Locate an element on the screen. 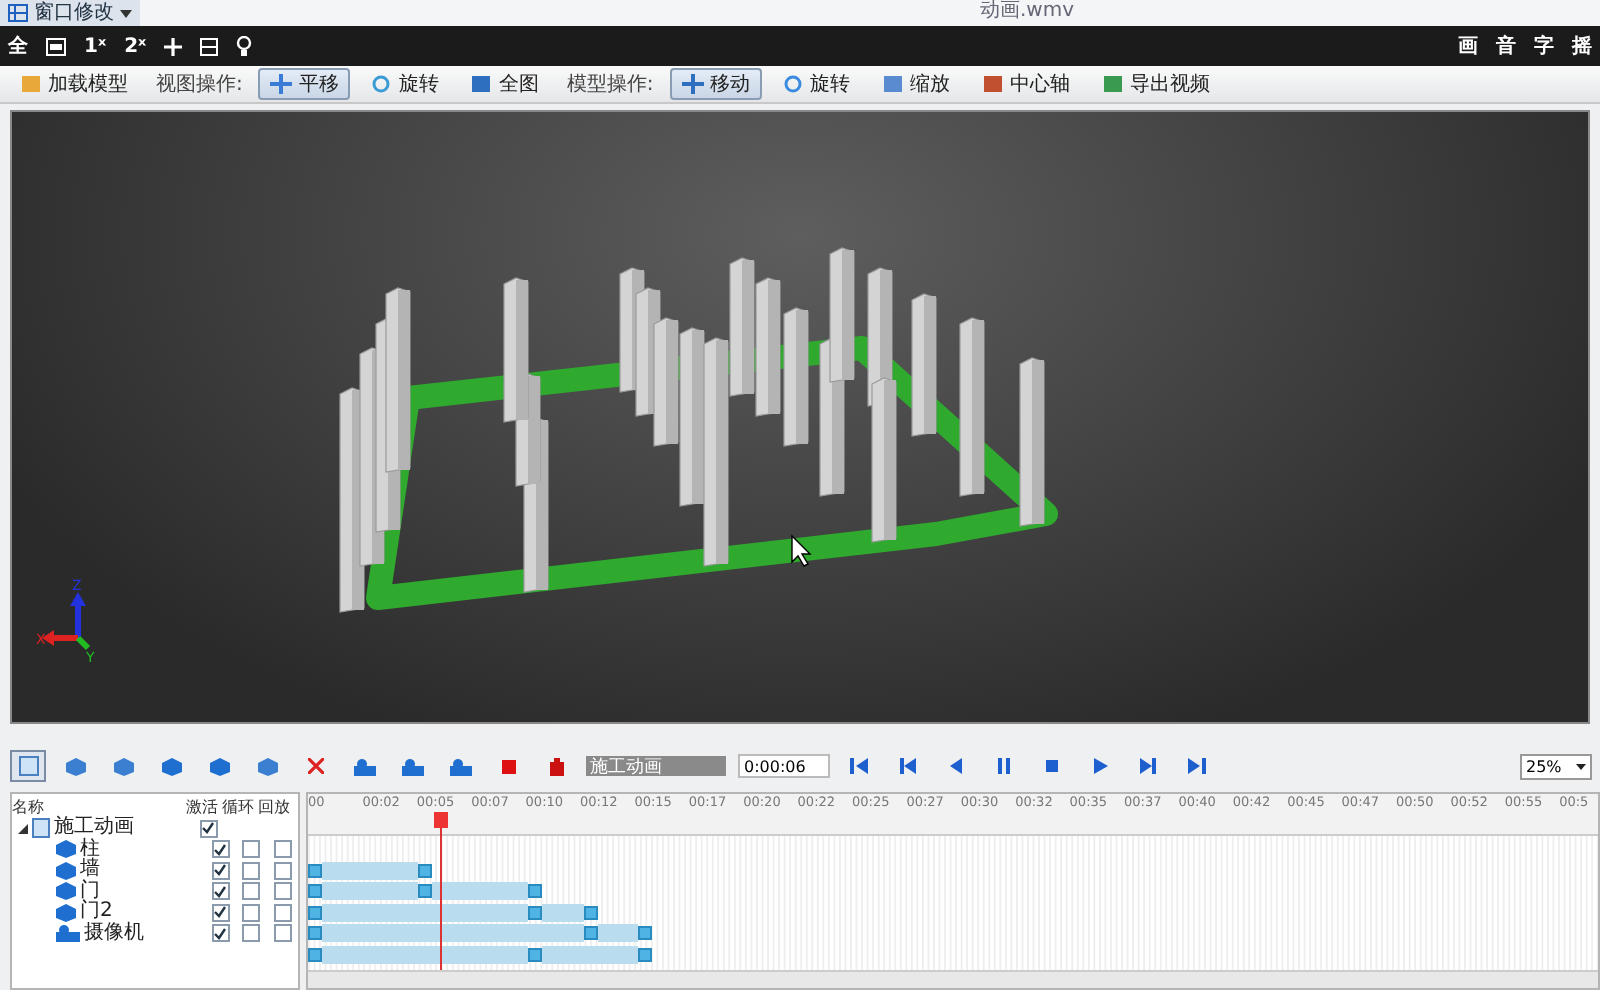 Image resolution: width=1600 pixels, height=990 pixels. tree-item-label: 门2 is located at coordinates (96, 912).